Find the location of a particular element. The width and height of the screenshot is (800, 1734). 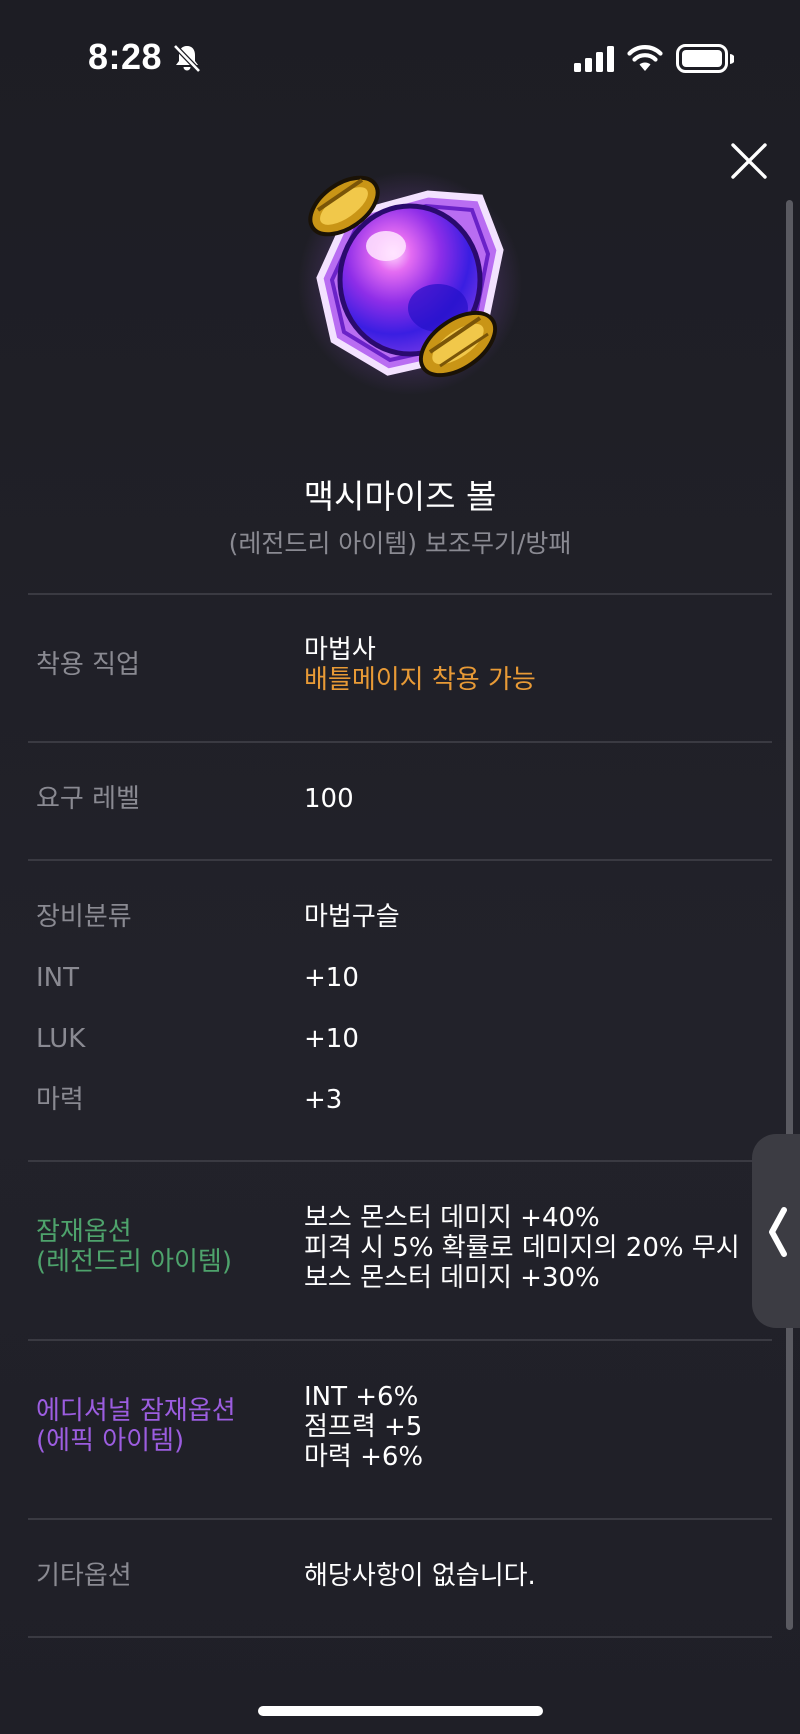

additional-potential-values: INT +6% 점프력 +5 마력 +6% is located at coordinates (363, 1427).